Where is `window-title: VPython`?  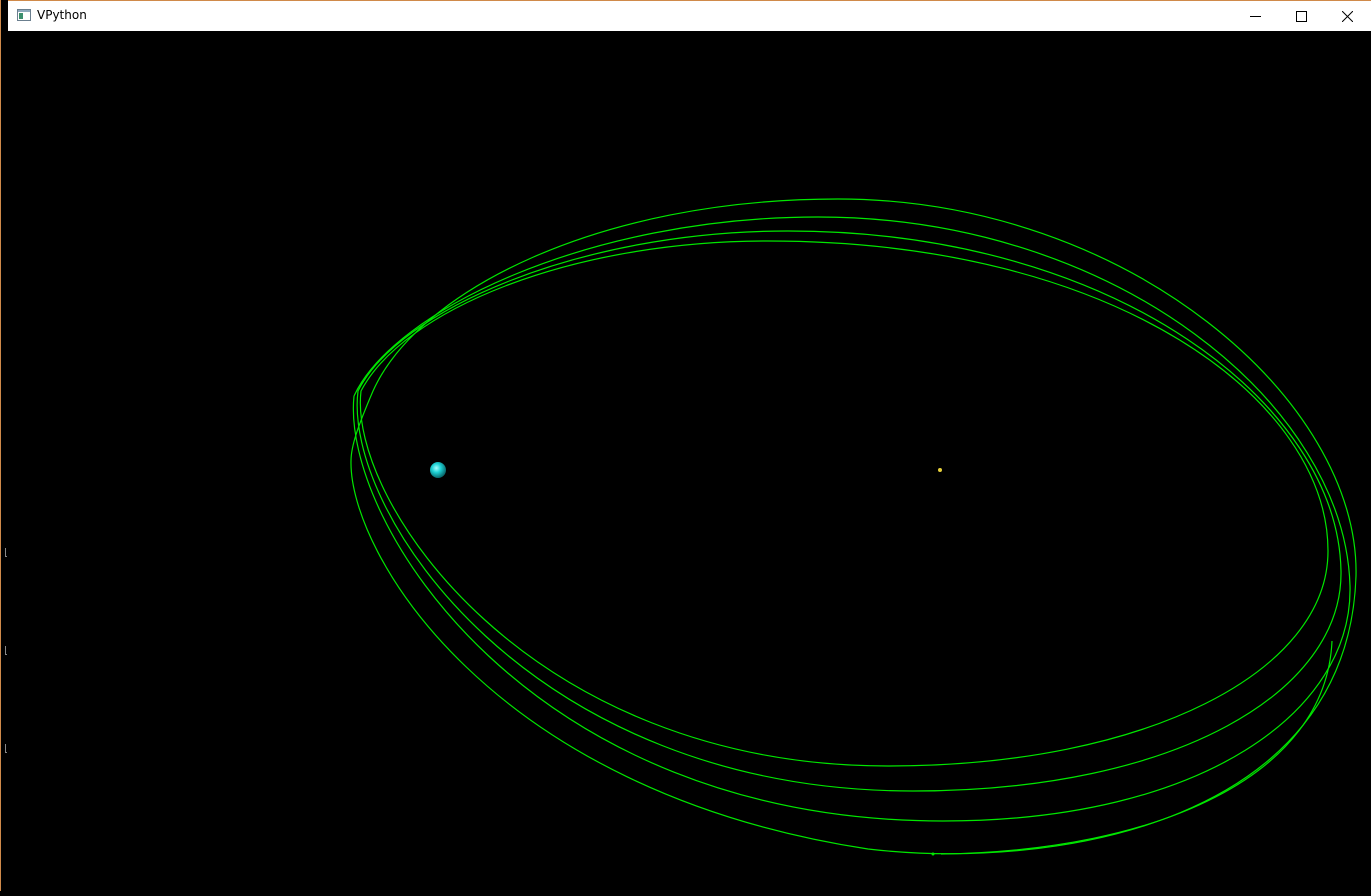 window-title: VPython is located at coordinates (62, 15).